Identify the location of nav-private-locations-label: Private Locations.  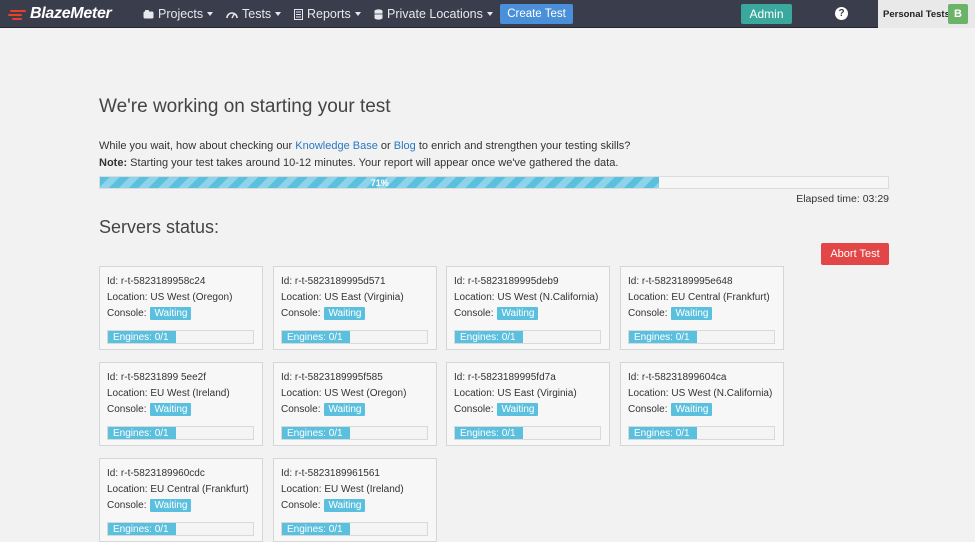
(435, 14).